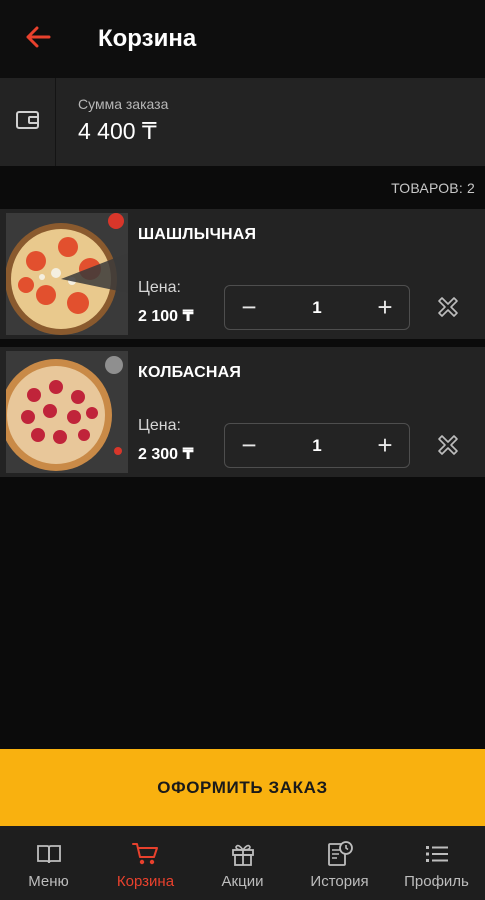 This screenshot has width=485, height=900. What do you see at coordinates (123, 104) in the screenshot?
I see `summary-label: Сумма заказа` at bounding box center [123, 104].